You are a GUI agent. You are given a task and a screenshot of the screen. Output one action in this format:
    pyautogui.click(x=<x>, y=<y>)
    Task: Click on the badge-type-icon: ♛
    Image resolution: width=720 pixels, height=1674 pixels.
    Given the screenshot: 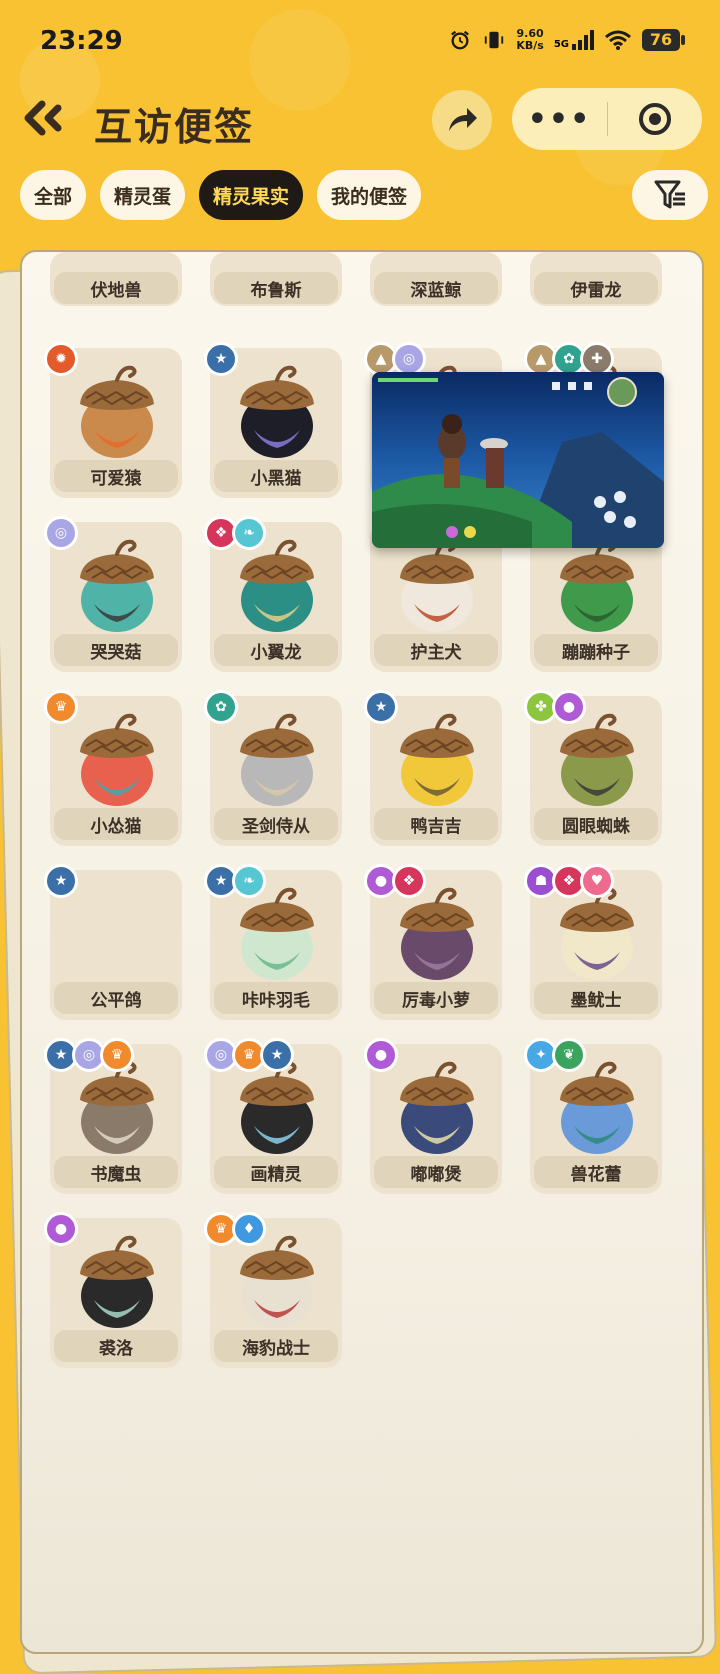 What is the action you would take?
    pyautogui.click(x=117, y=1055)
    